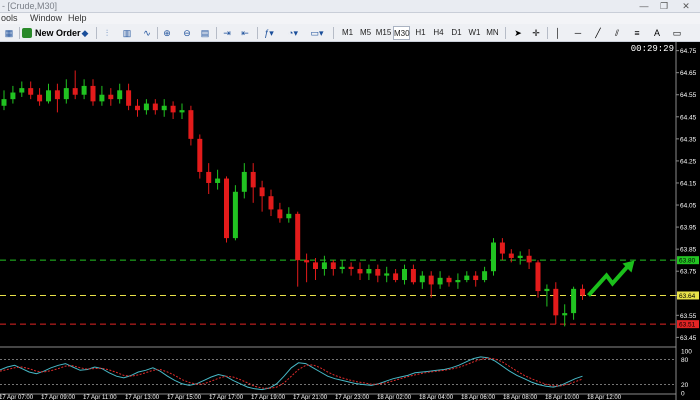 The image size is (700, 400). What do you see at coordinates (383, 33) in the screenshot?
I see `timeframe-m15: M15` at bounding box center [383, 33].